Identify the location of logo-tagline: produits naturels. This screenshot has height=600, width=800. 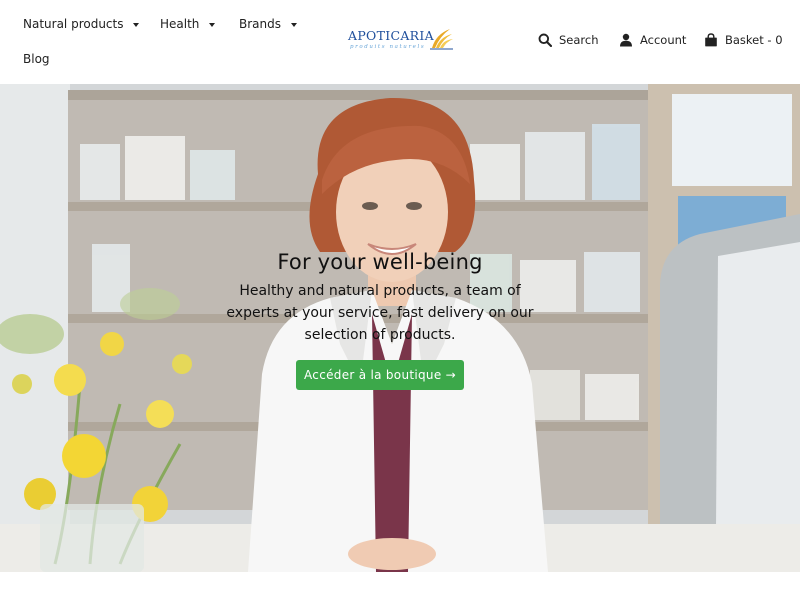
(388, 47).